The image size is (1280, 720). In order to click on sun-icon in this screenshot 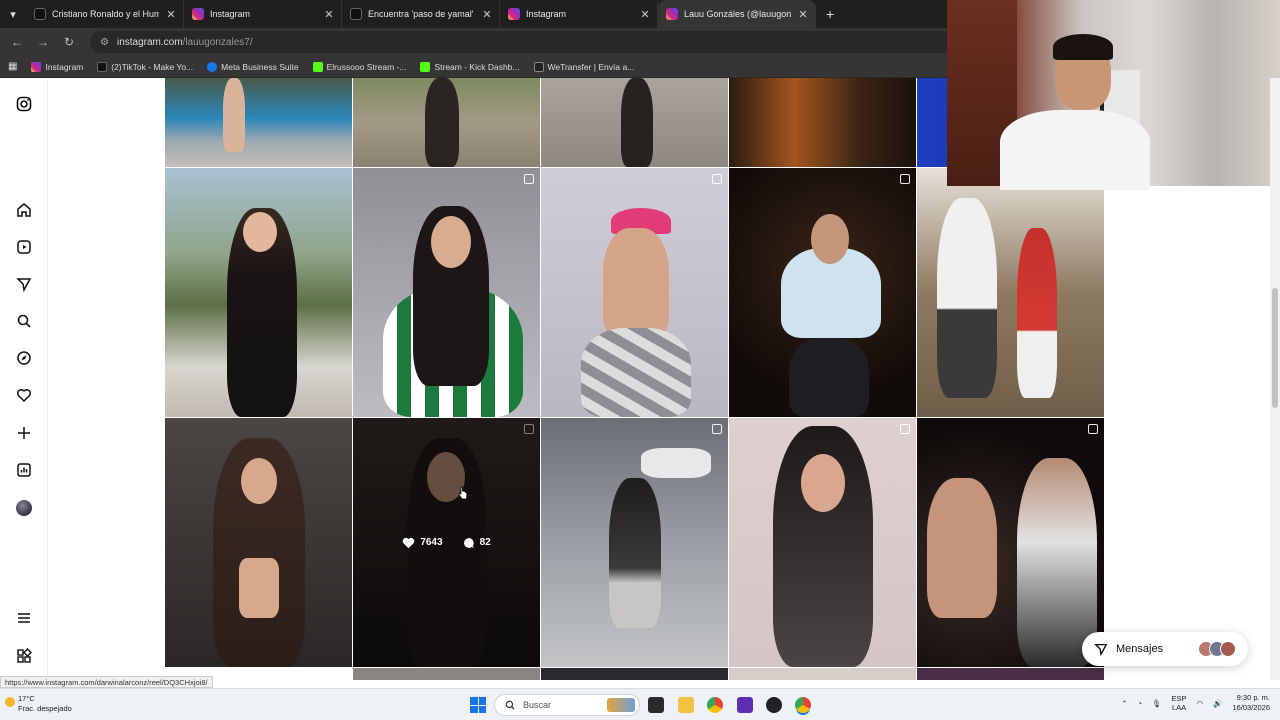, I will do `click(10, 702)`.